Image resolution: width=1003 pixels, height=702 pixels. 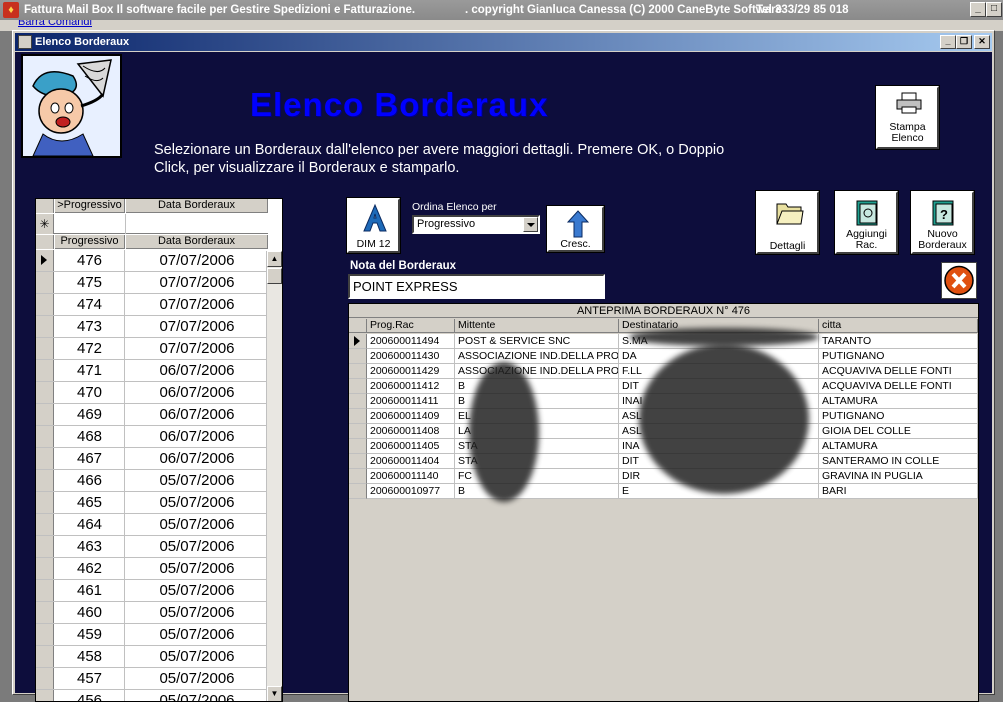 I want to click on table-row: 460 05/07/2006, so click(x=152, y=613).